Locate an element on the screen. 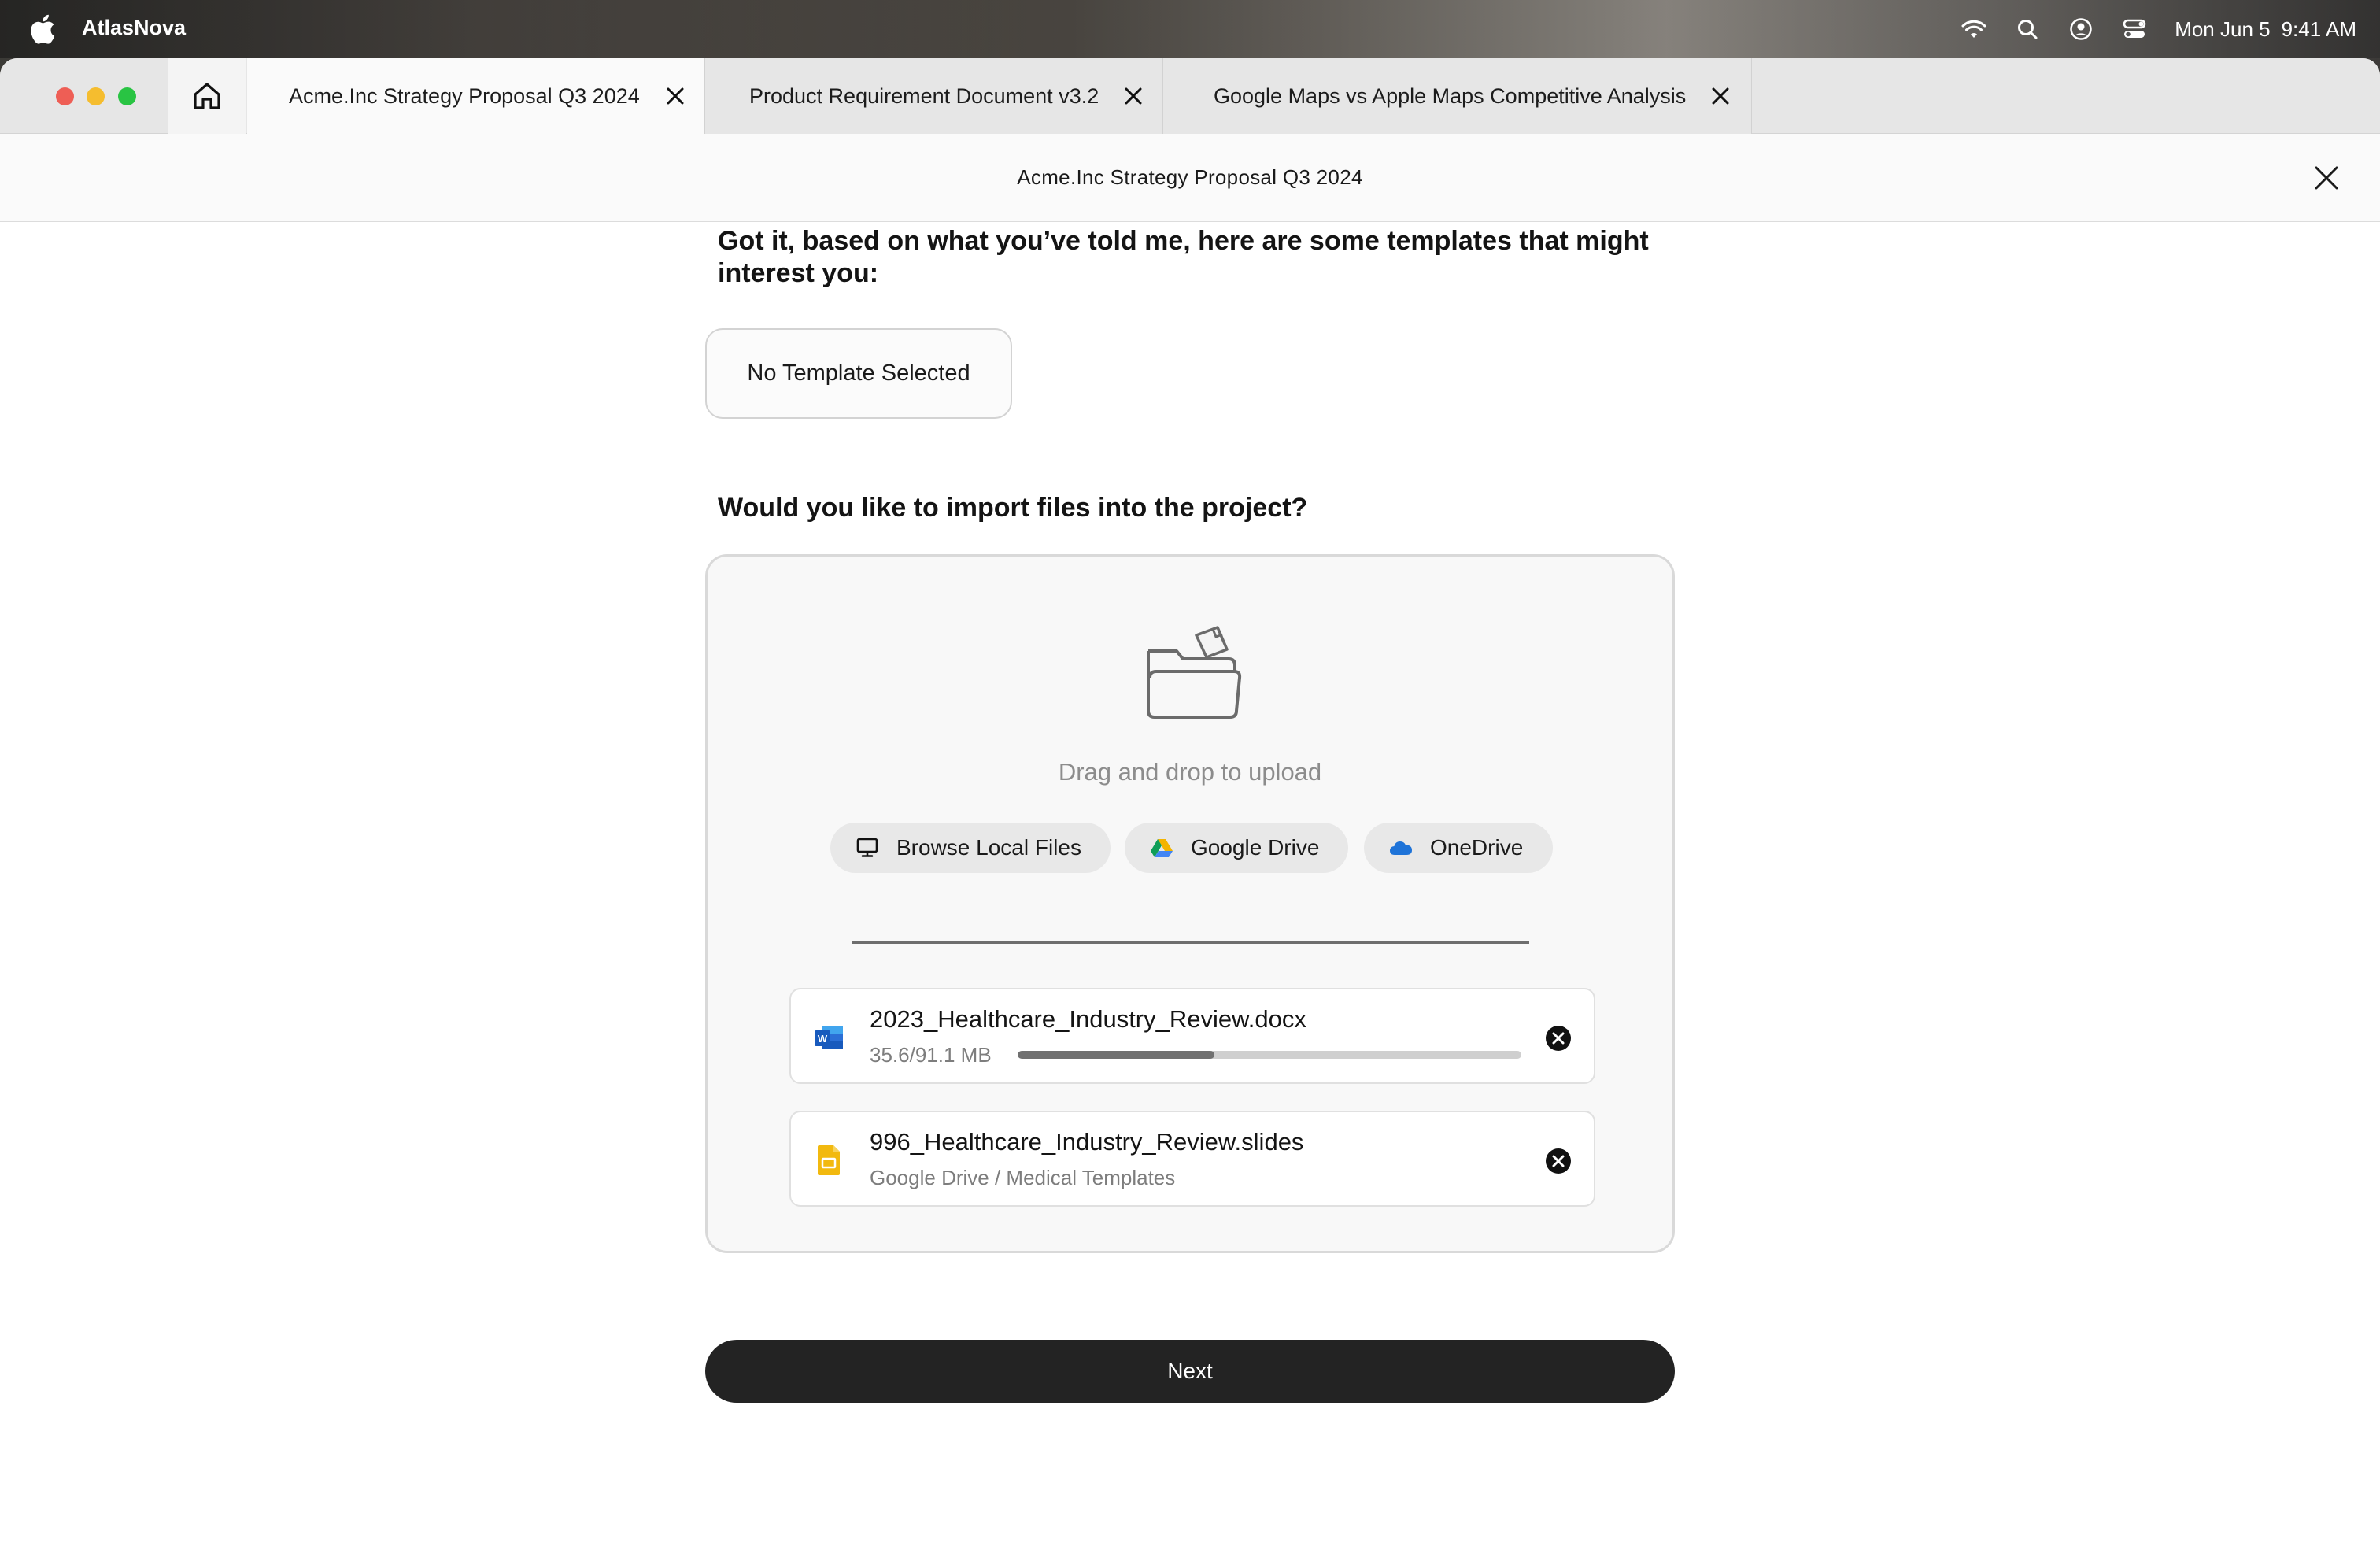 The image size is (2380, 1546). home-tab is located at coordinates (207, 96).